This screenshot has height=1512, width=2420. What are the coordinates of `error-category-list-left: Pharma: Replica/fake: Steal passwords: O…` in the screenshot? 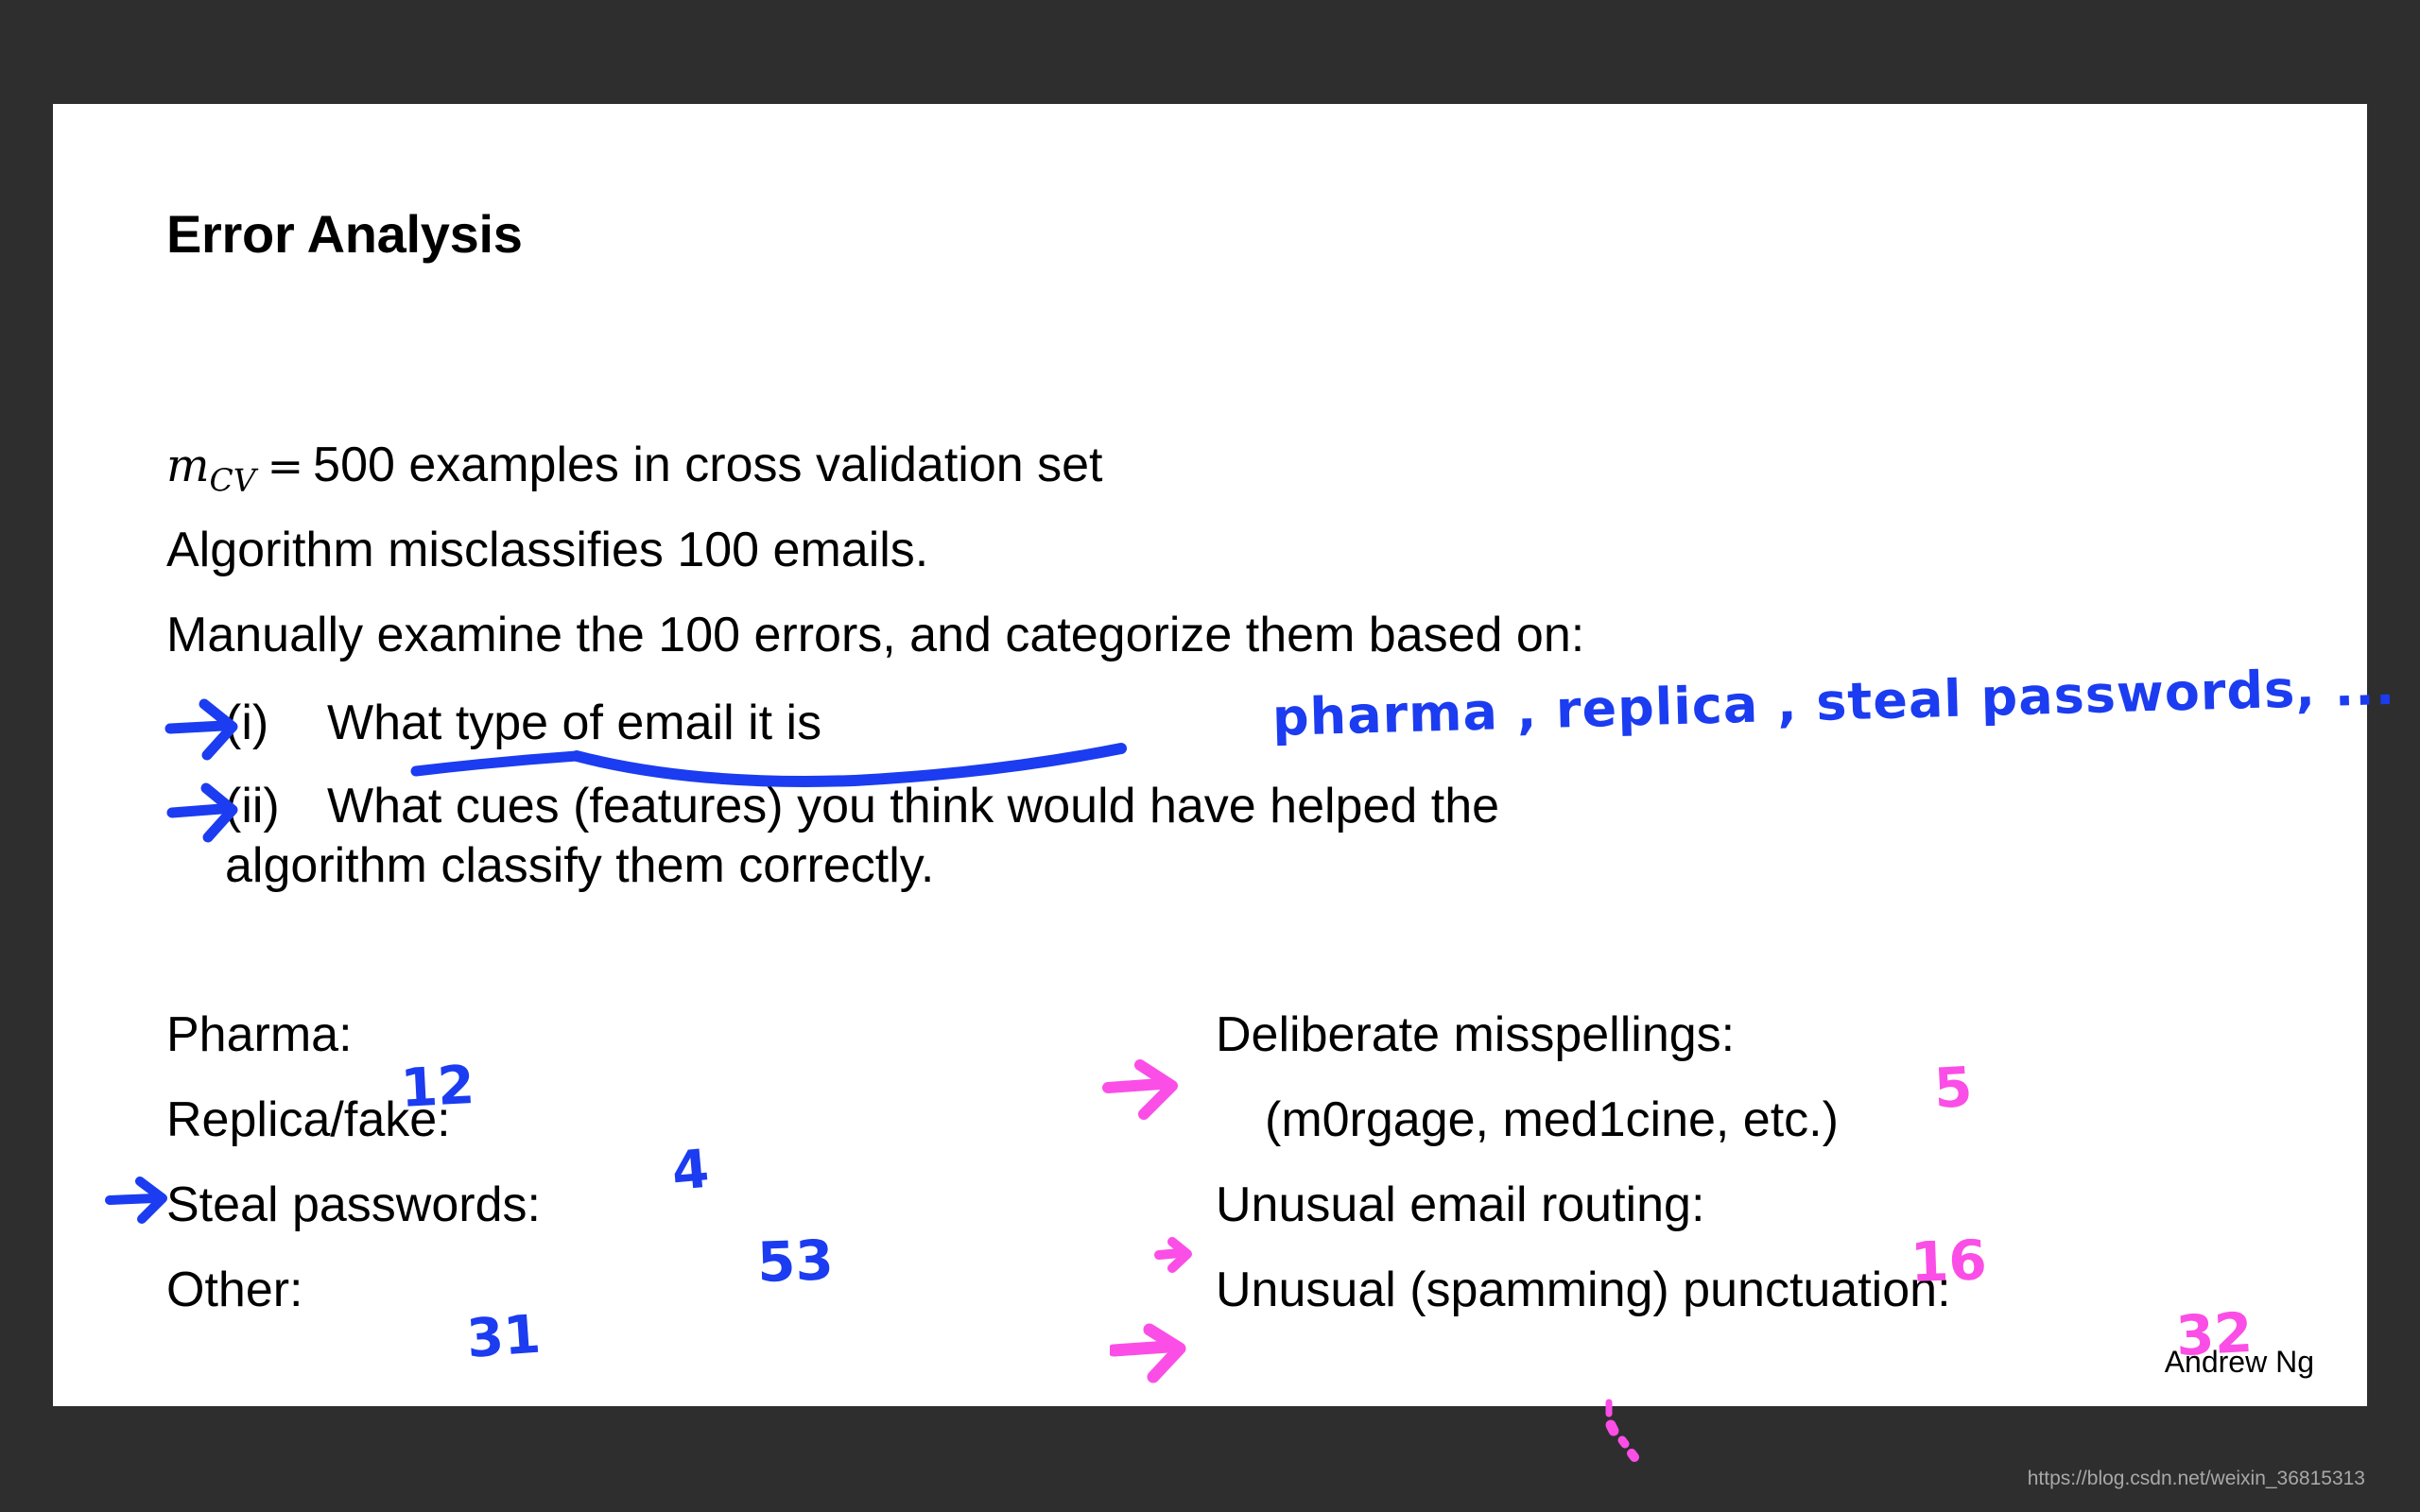 It's located at (353, 1176).